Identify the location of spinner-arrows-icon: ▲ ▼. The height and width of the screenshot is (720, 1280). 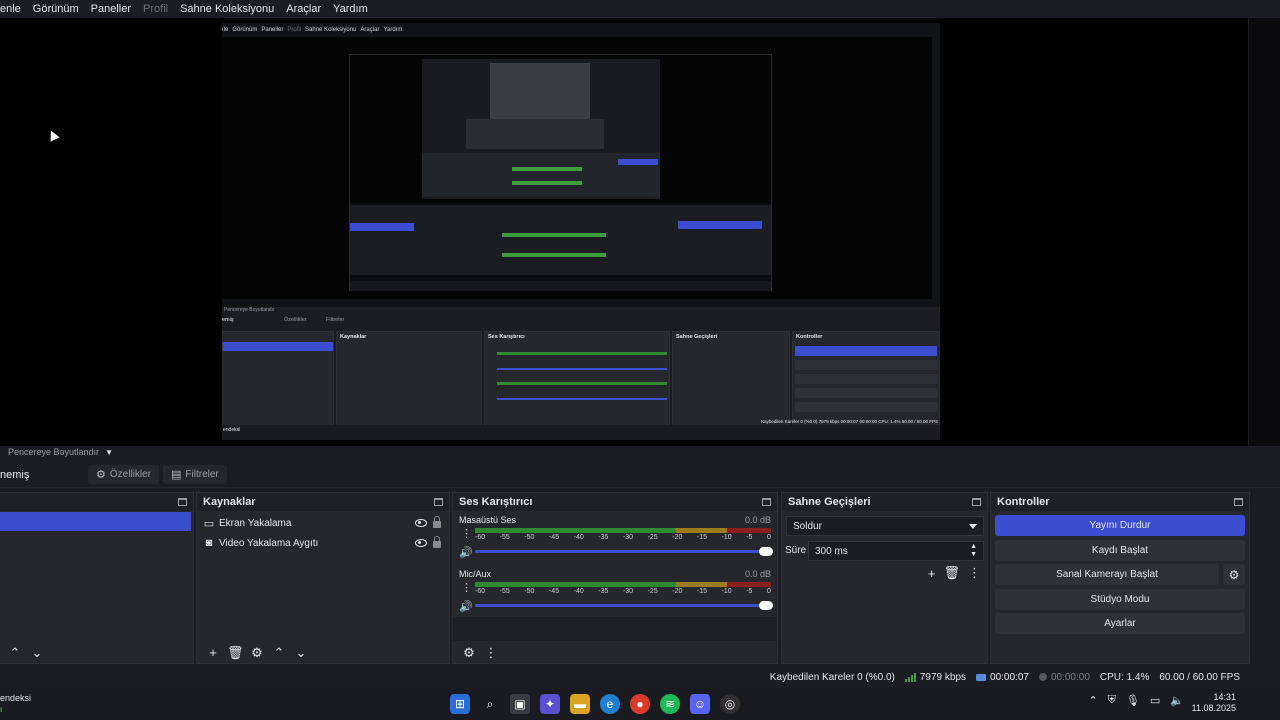
(973, 551).